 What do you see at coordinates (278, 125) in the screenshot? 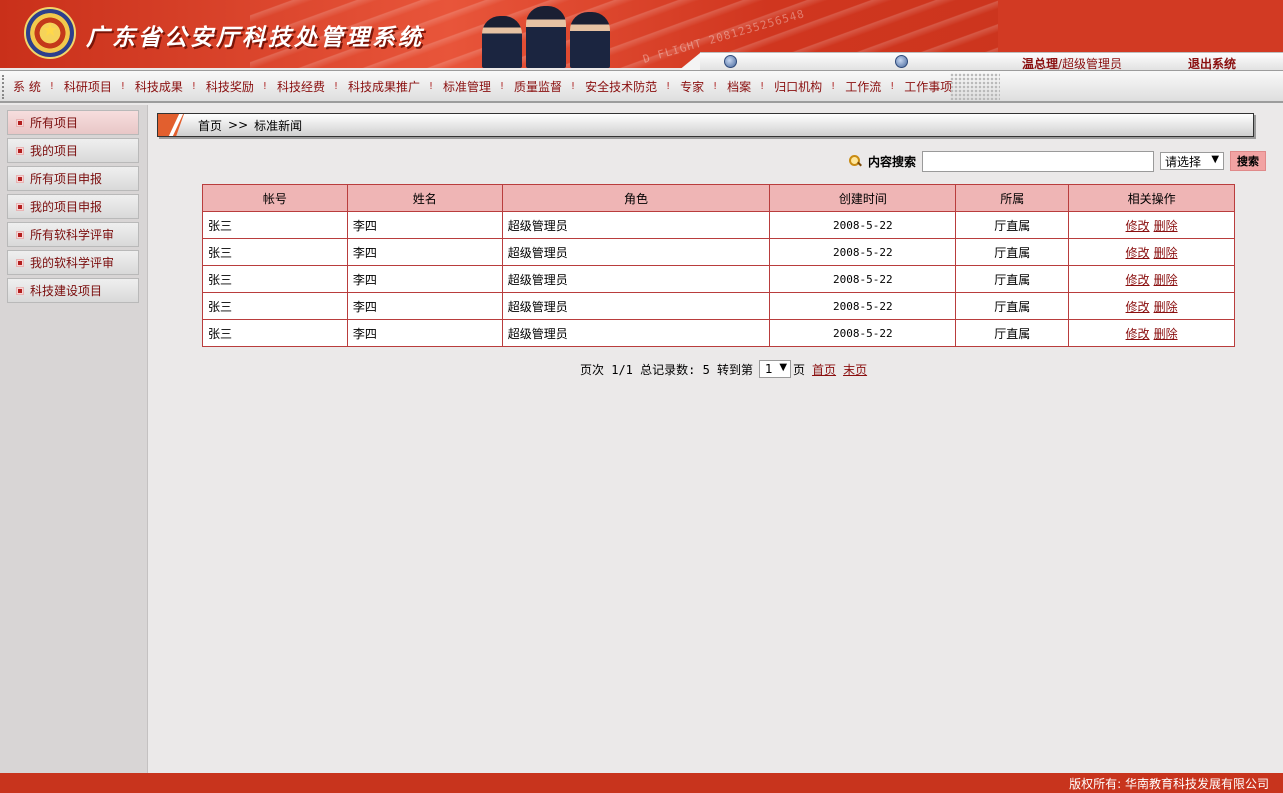
I see `breadcrumb-current: 标准新闻` at bounding box center [278, 125].